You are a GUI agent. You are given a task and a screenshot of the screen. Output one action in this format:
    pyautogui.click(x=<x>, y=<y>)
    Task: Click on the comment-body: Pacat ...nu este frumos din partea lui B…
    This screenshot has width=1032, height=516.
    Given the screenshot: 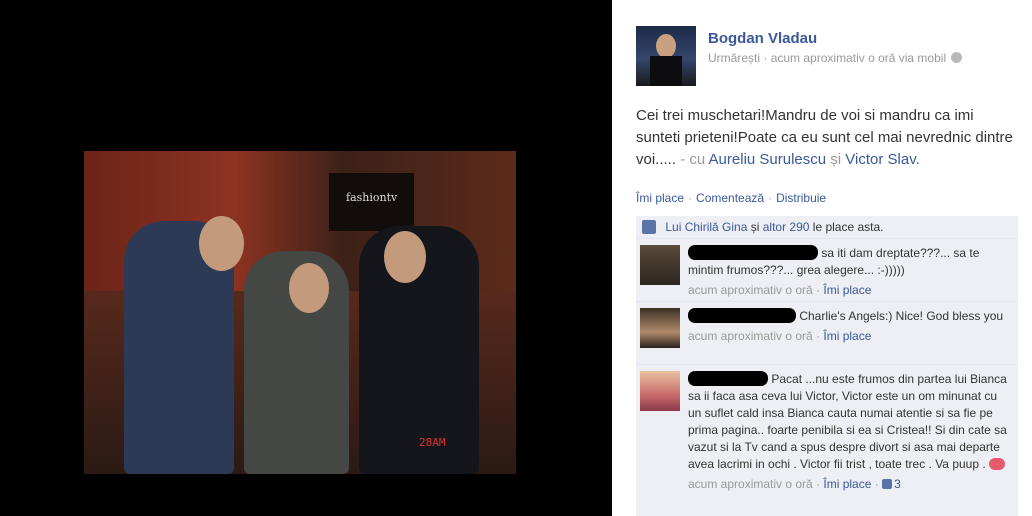 What is the action you would take?
    pyautogui.click(x=849, y=432)
    